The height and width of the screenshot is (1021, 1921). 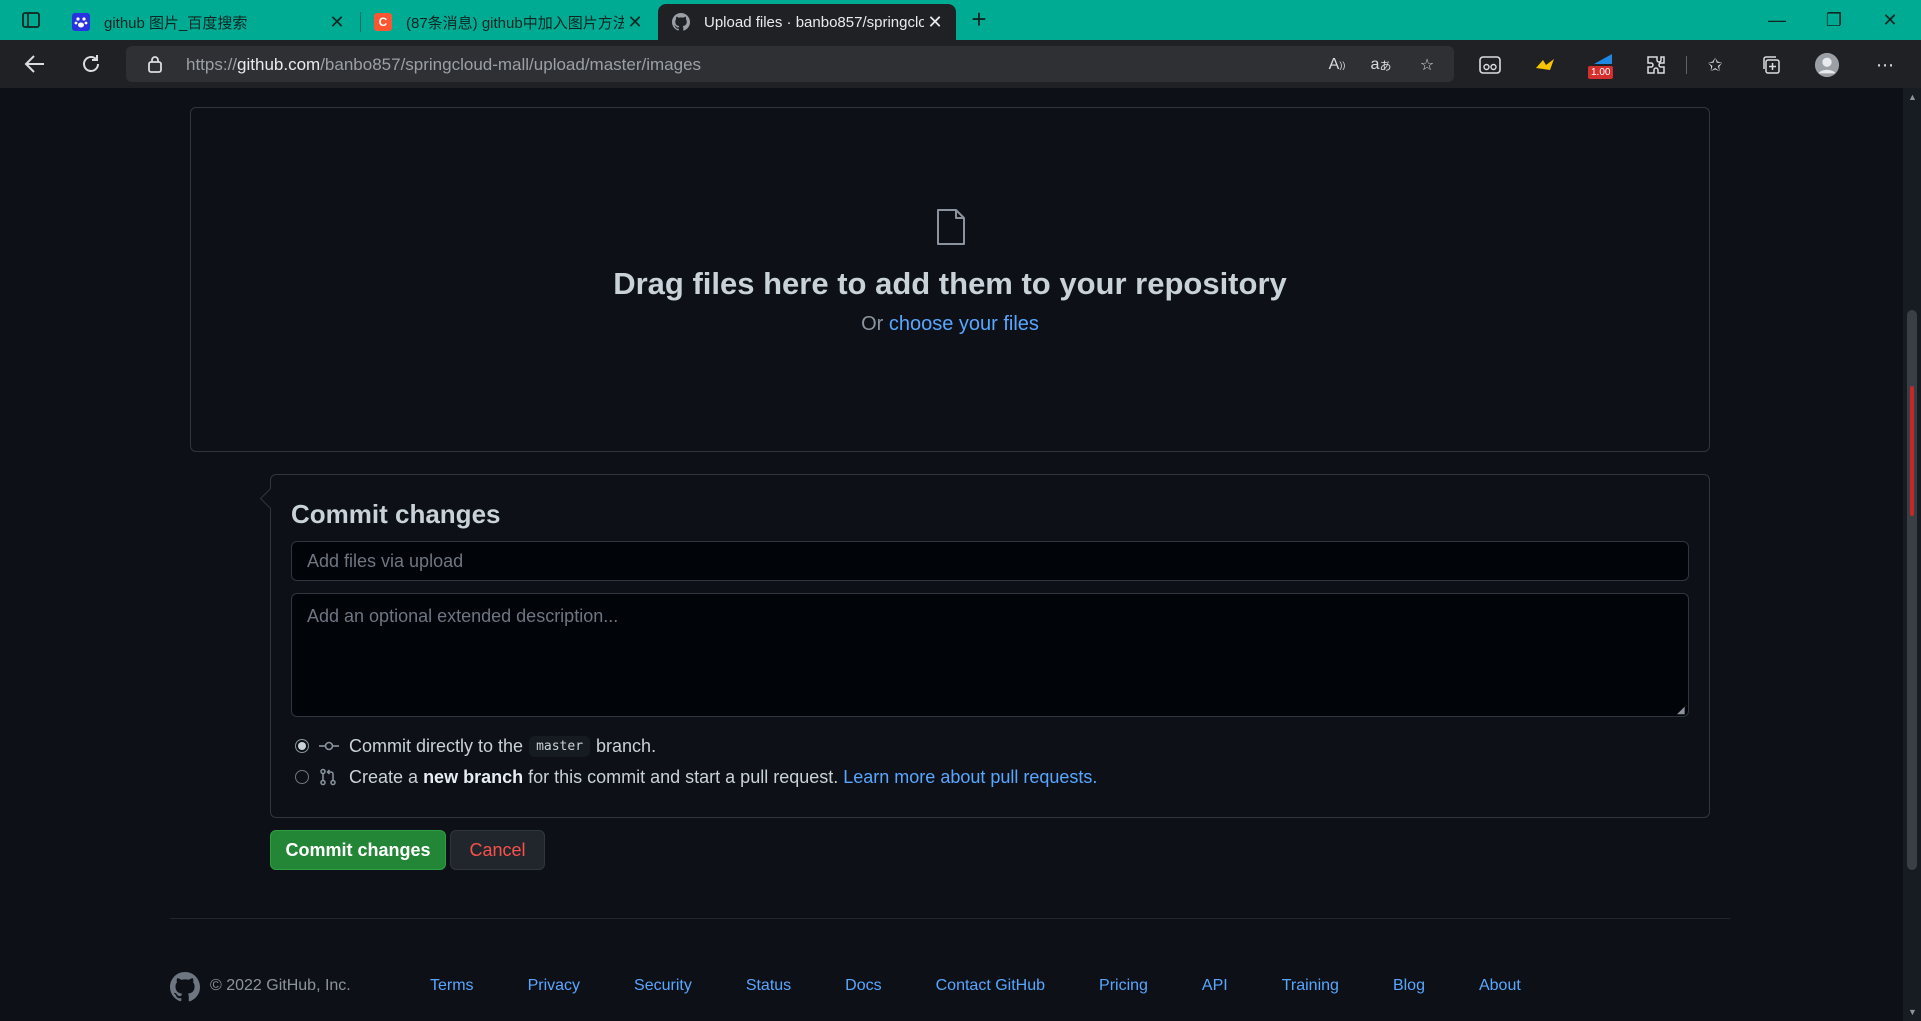 I want to click on baidu-paw-icon, so click(x=81, y=22).